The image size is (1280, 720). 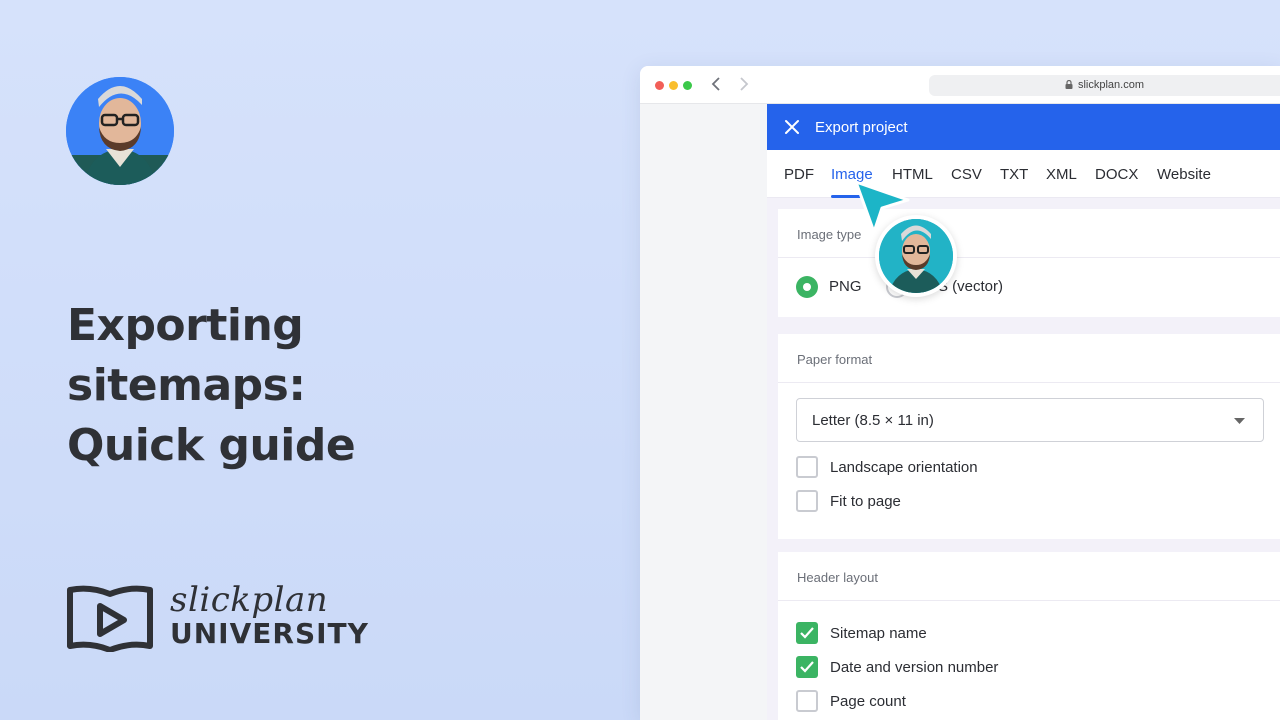 I want to click on page-count-checkbox, so click(x=807, y=701).